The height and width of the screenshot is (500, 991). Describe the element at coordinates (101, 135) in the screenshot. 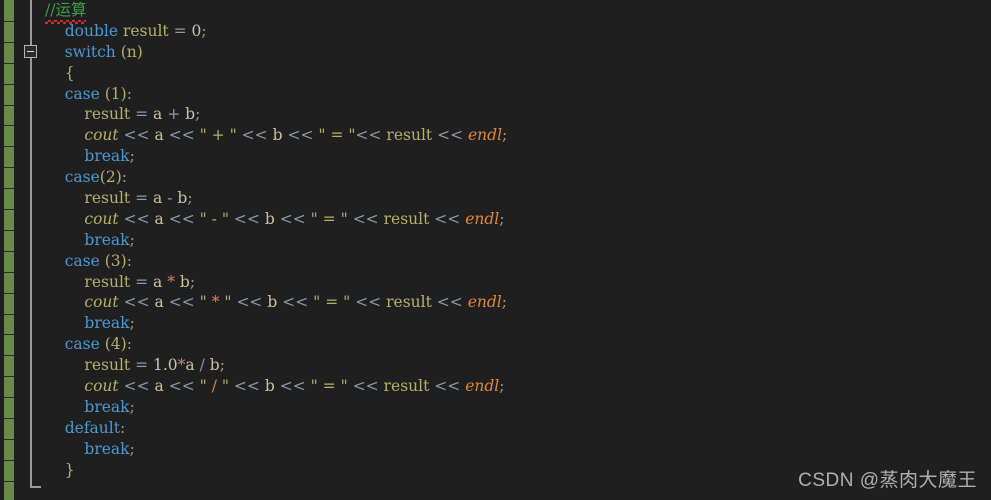

I see `code-token: cout` at that location.